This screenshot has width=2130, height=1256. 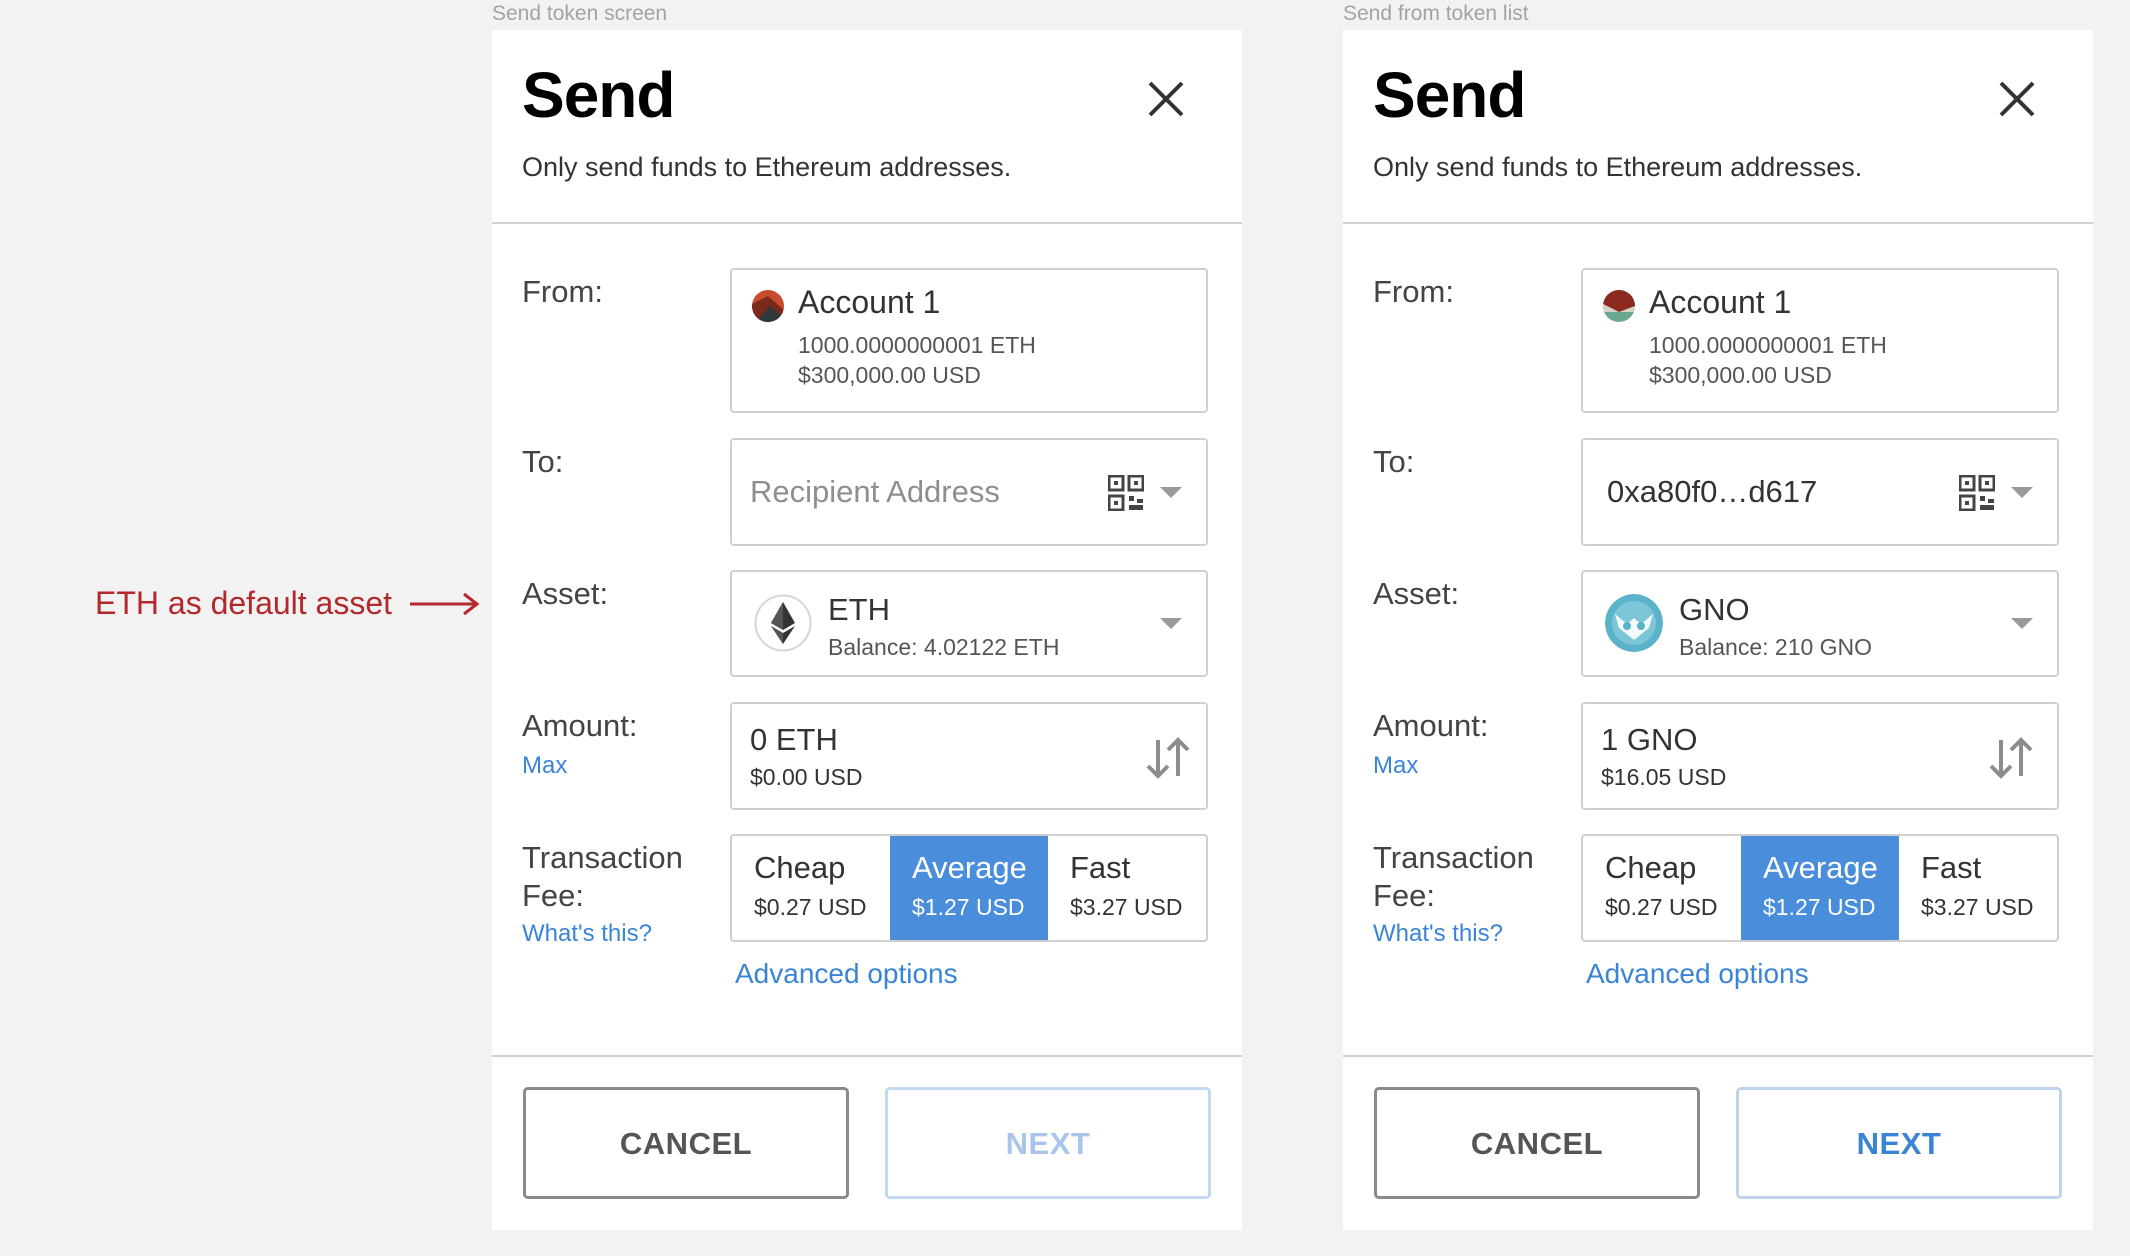 I want to click on recipient-address-input: 0xa80f0…d617, so click(x=1820, y=492).